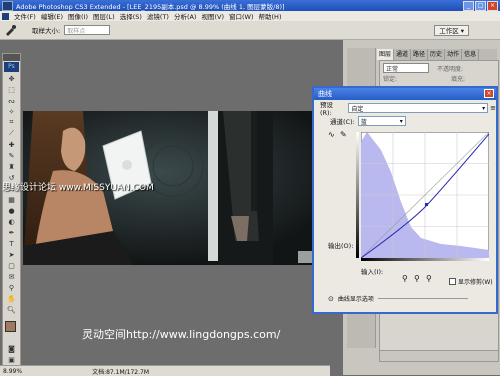 The image size is (500, 376). What do you see at coordinates (331, 134) in the screenshot?
I see `curve-point-tool-icon: ∿` at bounding box center [331, 134].